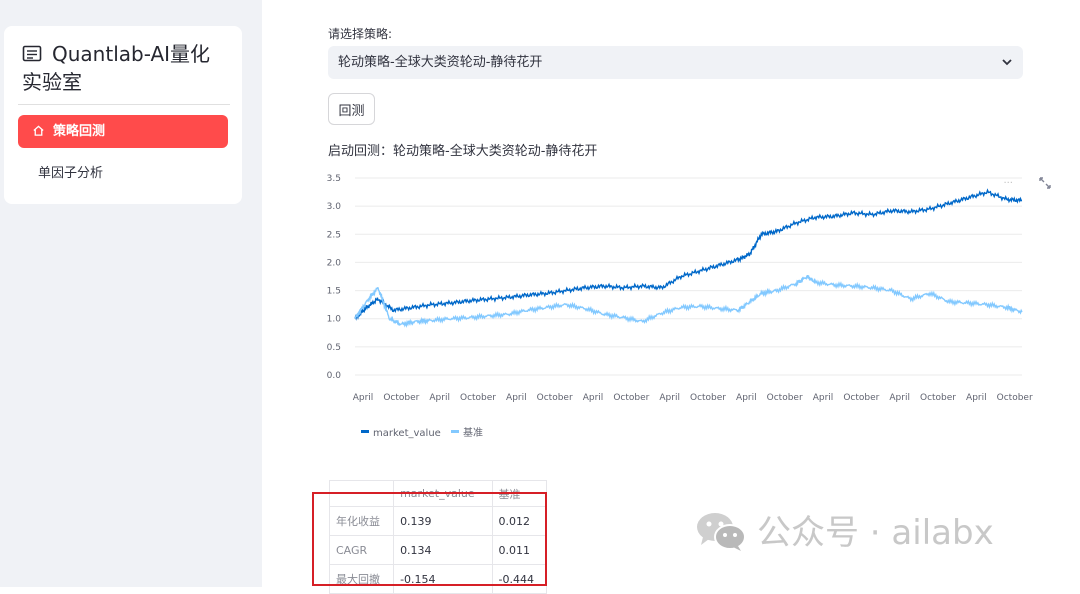 Image resolution: width=1080 pixels, height=594 pixels. I want to click on y-tick-label: 3.0, so click(334, 207).